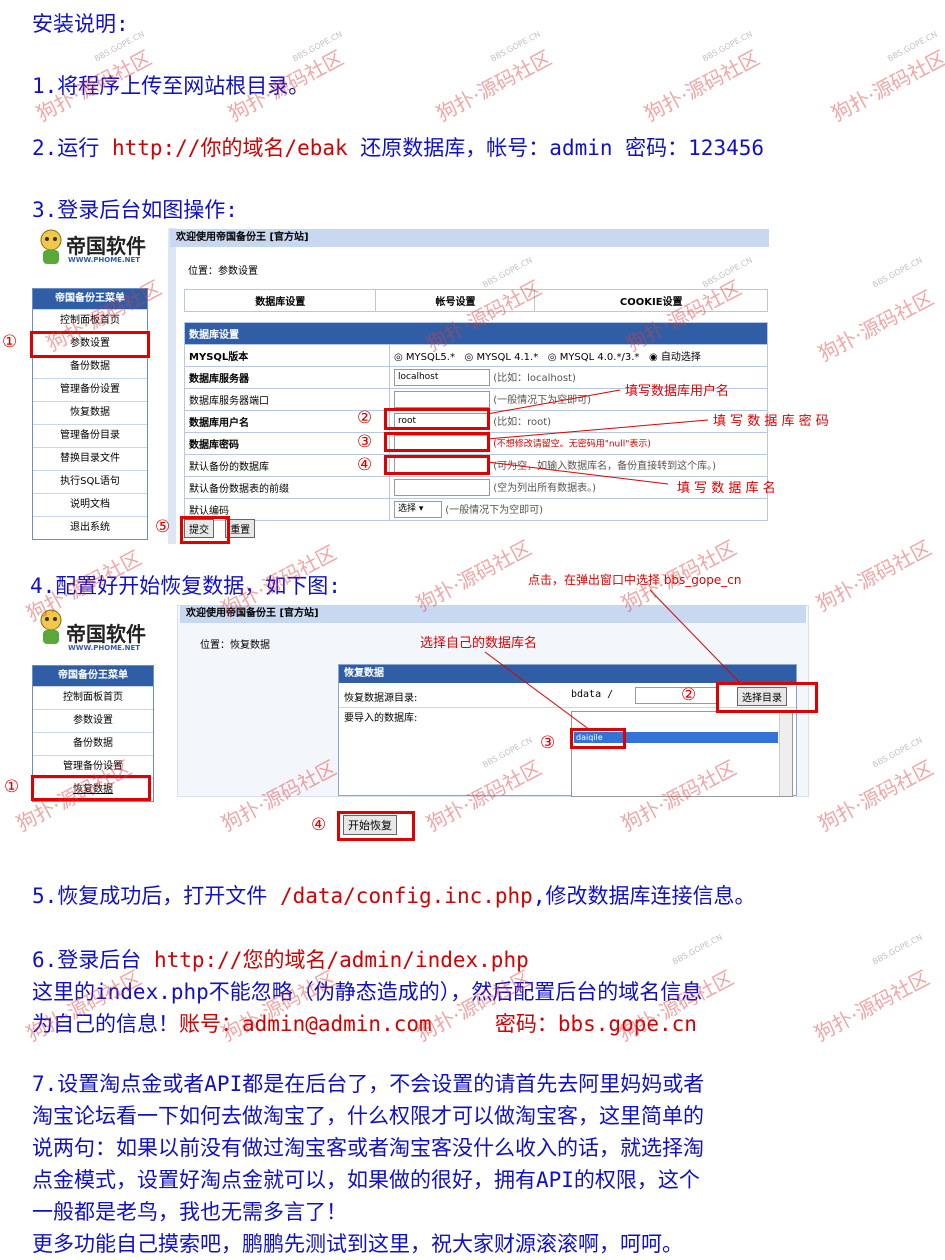  Describe the element at coordinates (357, 1244) in the screenshot. I see `step-7-line: 更多功能自己摸索吧，鹏鹏先测试到这里，祝大家财源滚滚啊，呵呵。` at that location.